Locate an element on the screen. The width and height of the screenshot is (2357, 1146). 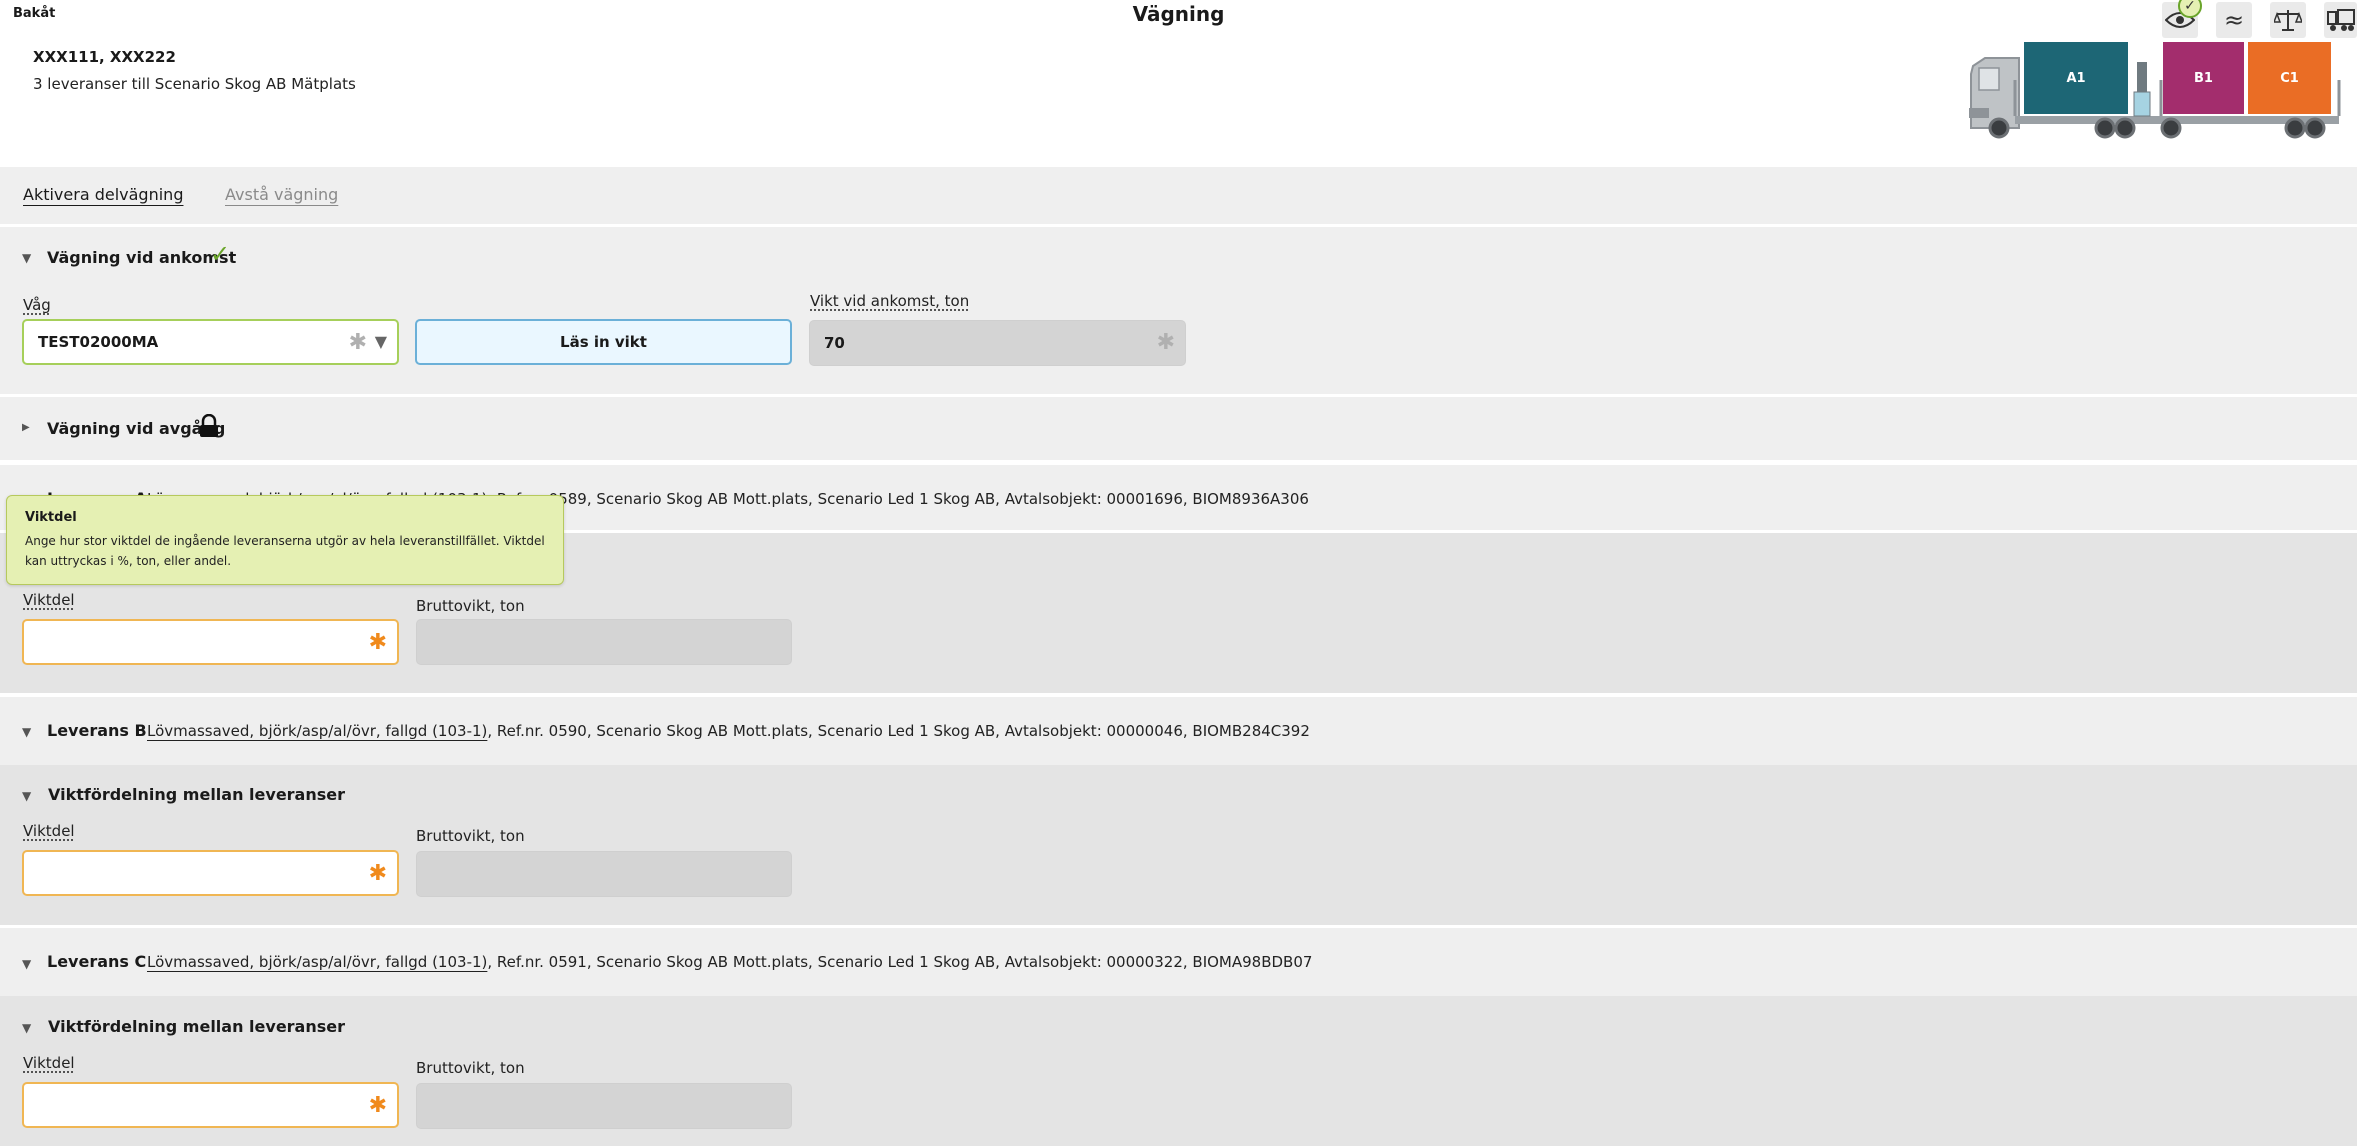
page-title: Vägning is located at coordinates (1178, 14).